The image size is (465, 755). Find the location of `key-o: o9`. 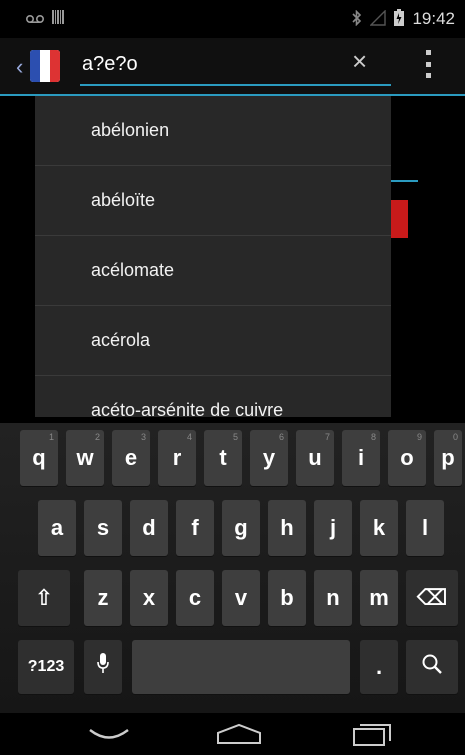

key-o: o9 is located at coordinates (407, 458).